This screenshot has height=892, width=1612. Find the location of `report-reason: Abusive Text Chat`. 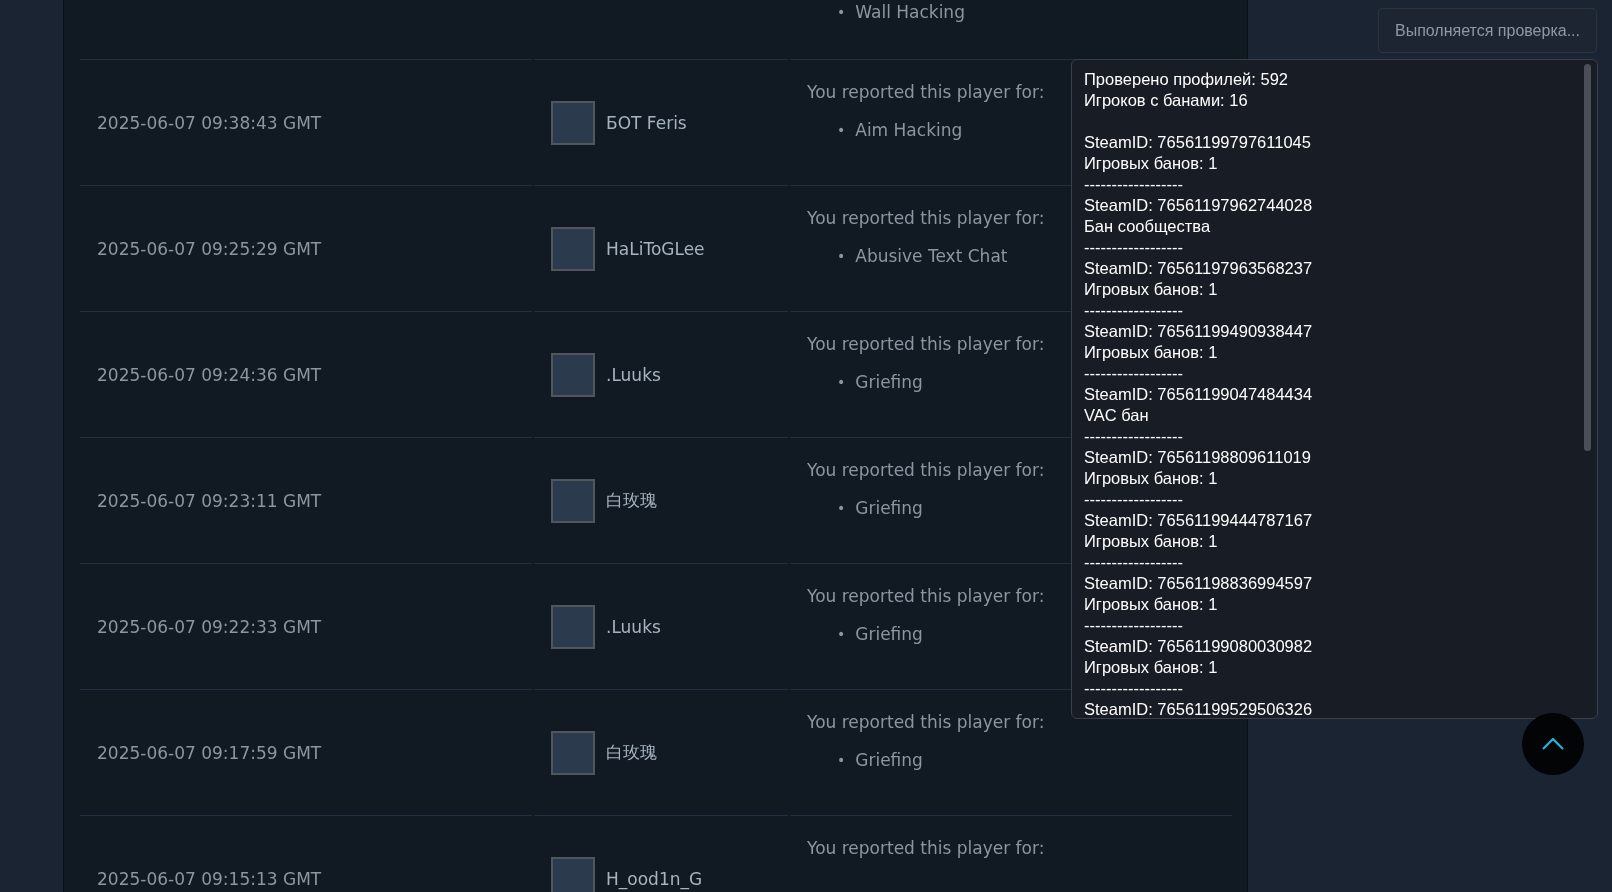

report-reason: Abusive Text Chat is located at coordinates (931, 256).